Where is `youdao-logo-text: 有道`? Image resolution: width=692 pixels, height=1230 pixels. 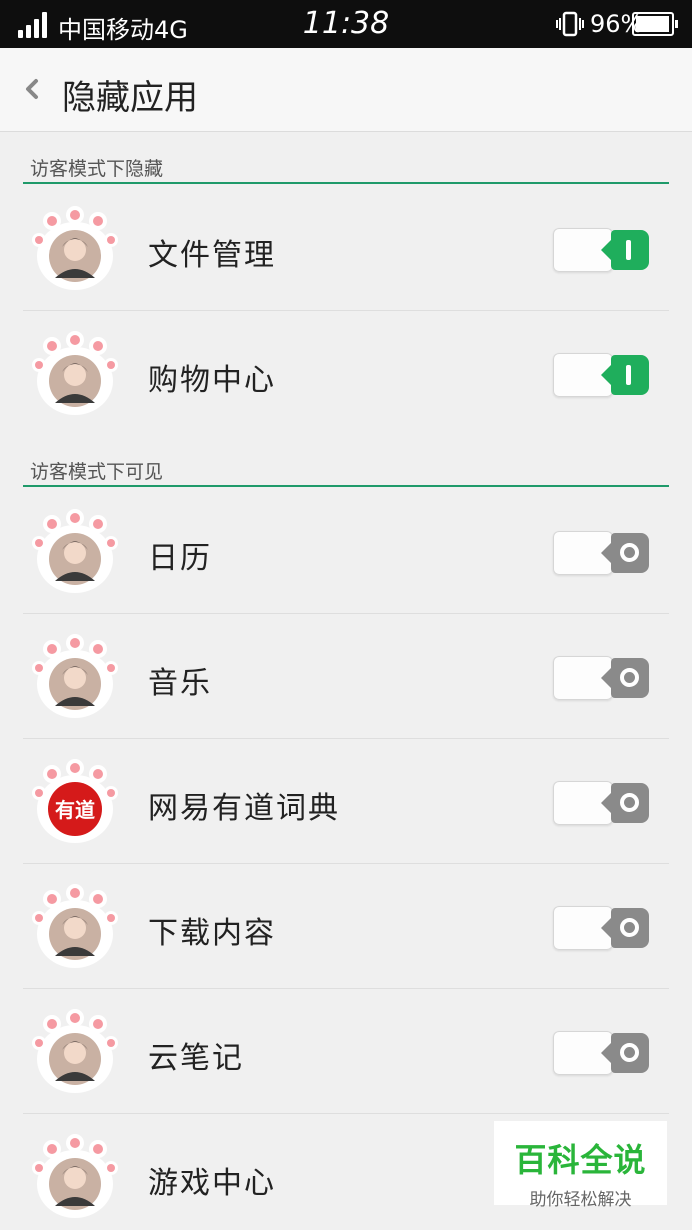
youdao-logo-text: 有道 is located at coordinates (75, 810).